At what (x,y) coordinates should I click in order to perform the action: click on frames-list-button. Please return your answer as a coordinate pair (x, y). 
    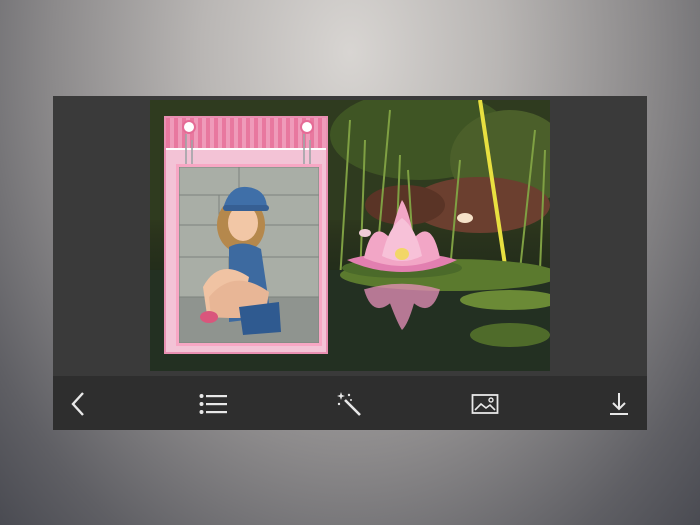
    Looking at the image, I should click on (213, 404).